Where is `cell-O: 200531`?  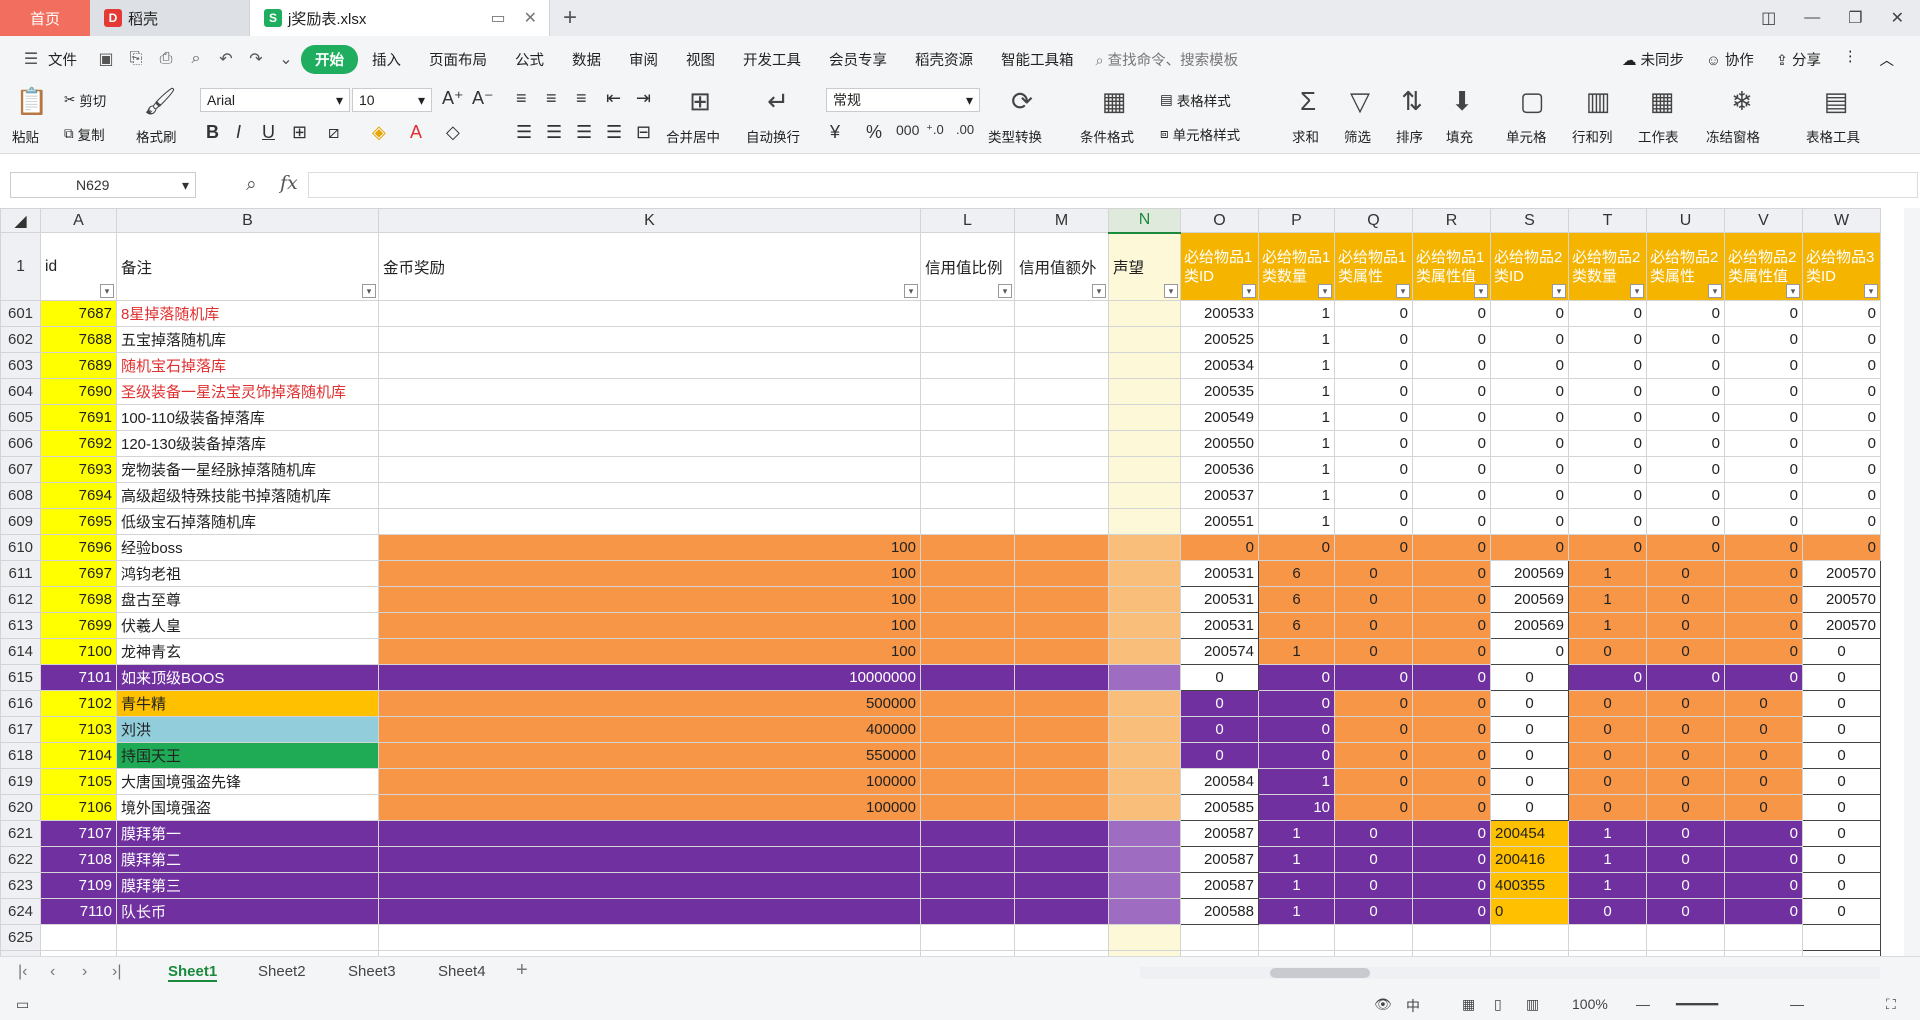
cell-O: 200531 is located at coordinates (1219, 599).